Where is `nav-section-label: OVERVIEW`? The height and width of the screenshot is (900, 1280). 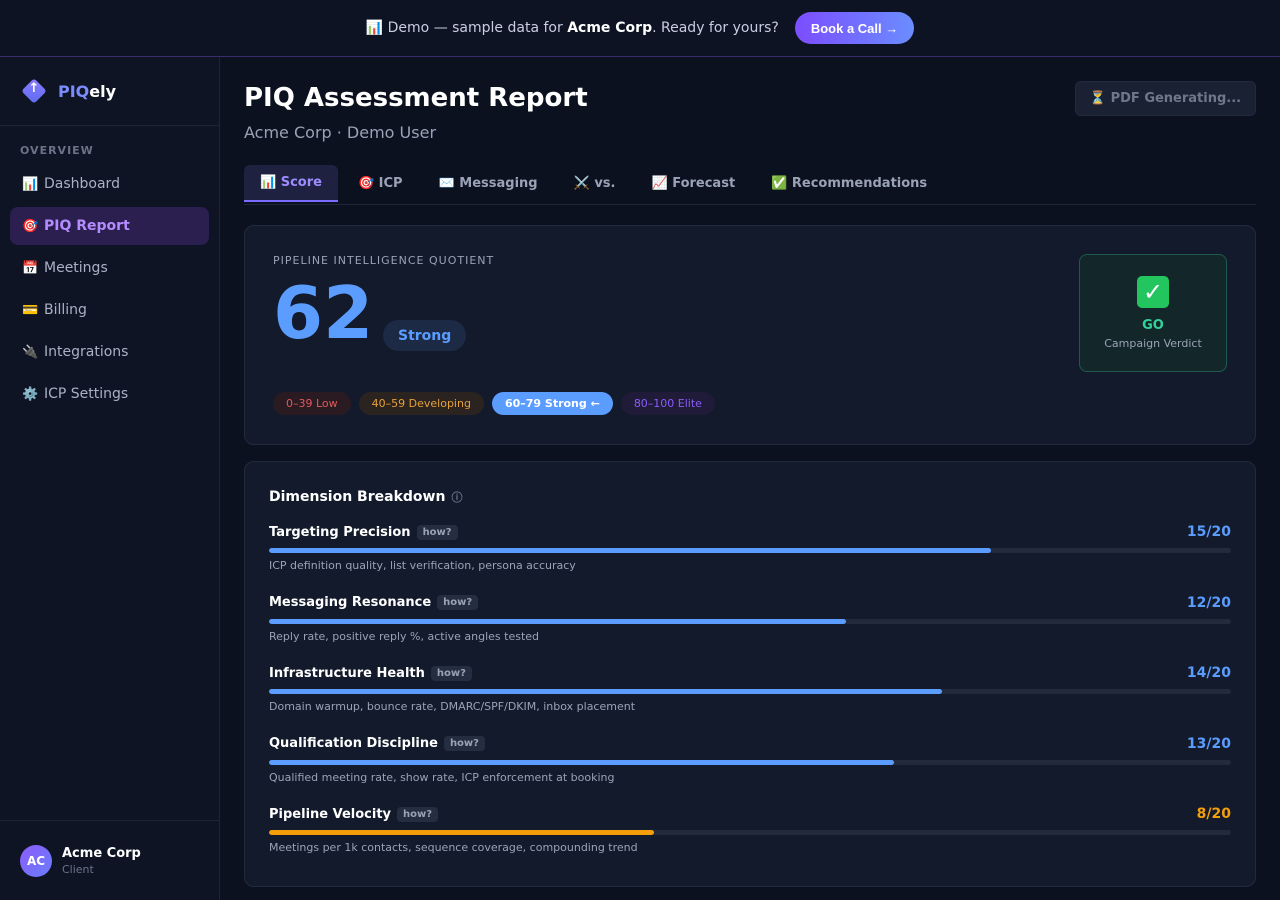
nav-section-label: OVERVIEW is located at coordinates (57, 150).